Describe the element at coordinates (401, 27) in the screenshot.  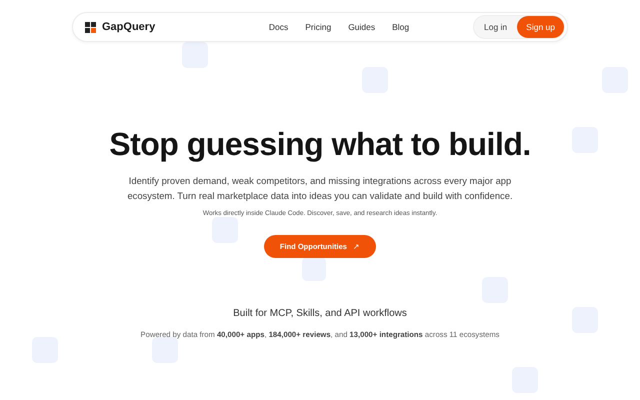
I see `nav-link: Blog` at that location.